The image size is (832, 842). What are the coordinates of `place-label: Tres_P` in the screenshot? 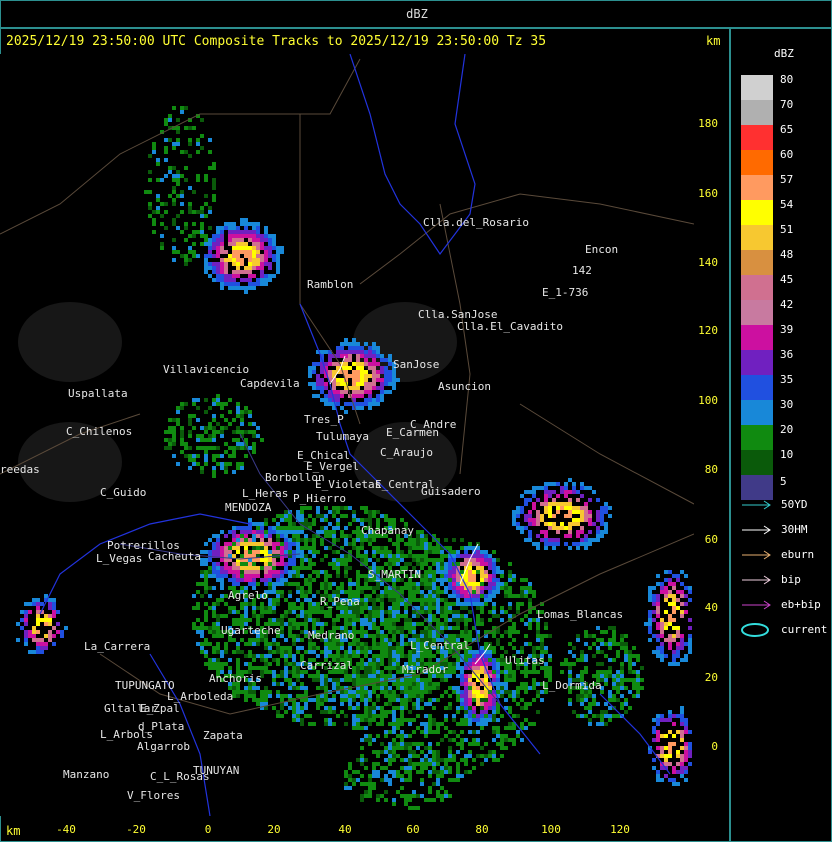 It's located at (324, 419).